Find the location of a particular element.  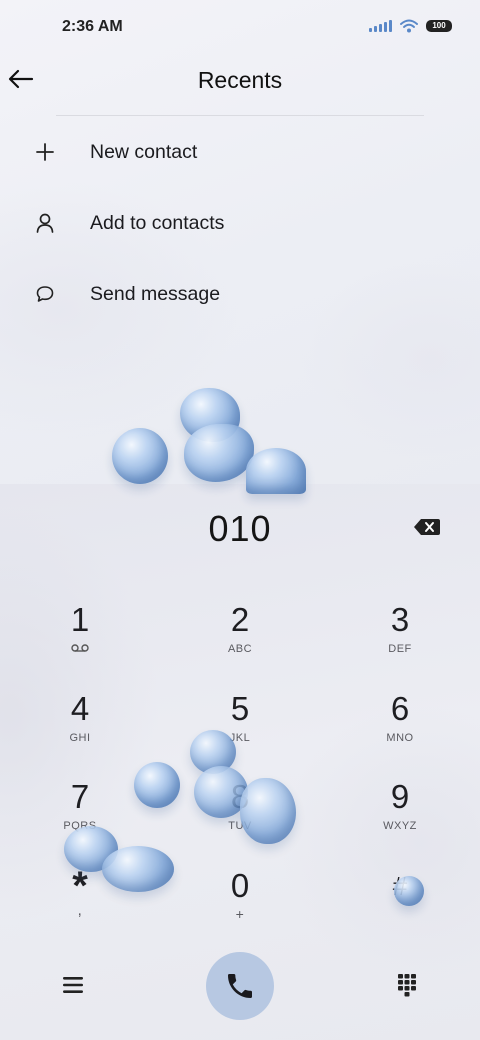

battery-icon: 100 is located at coordinates (439, 26).